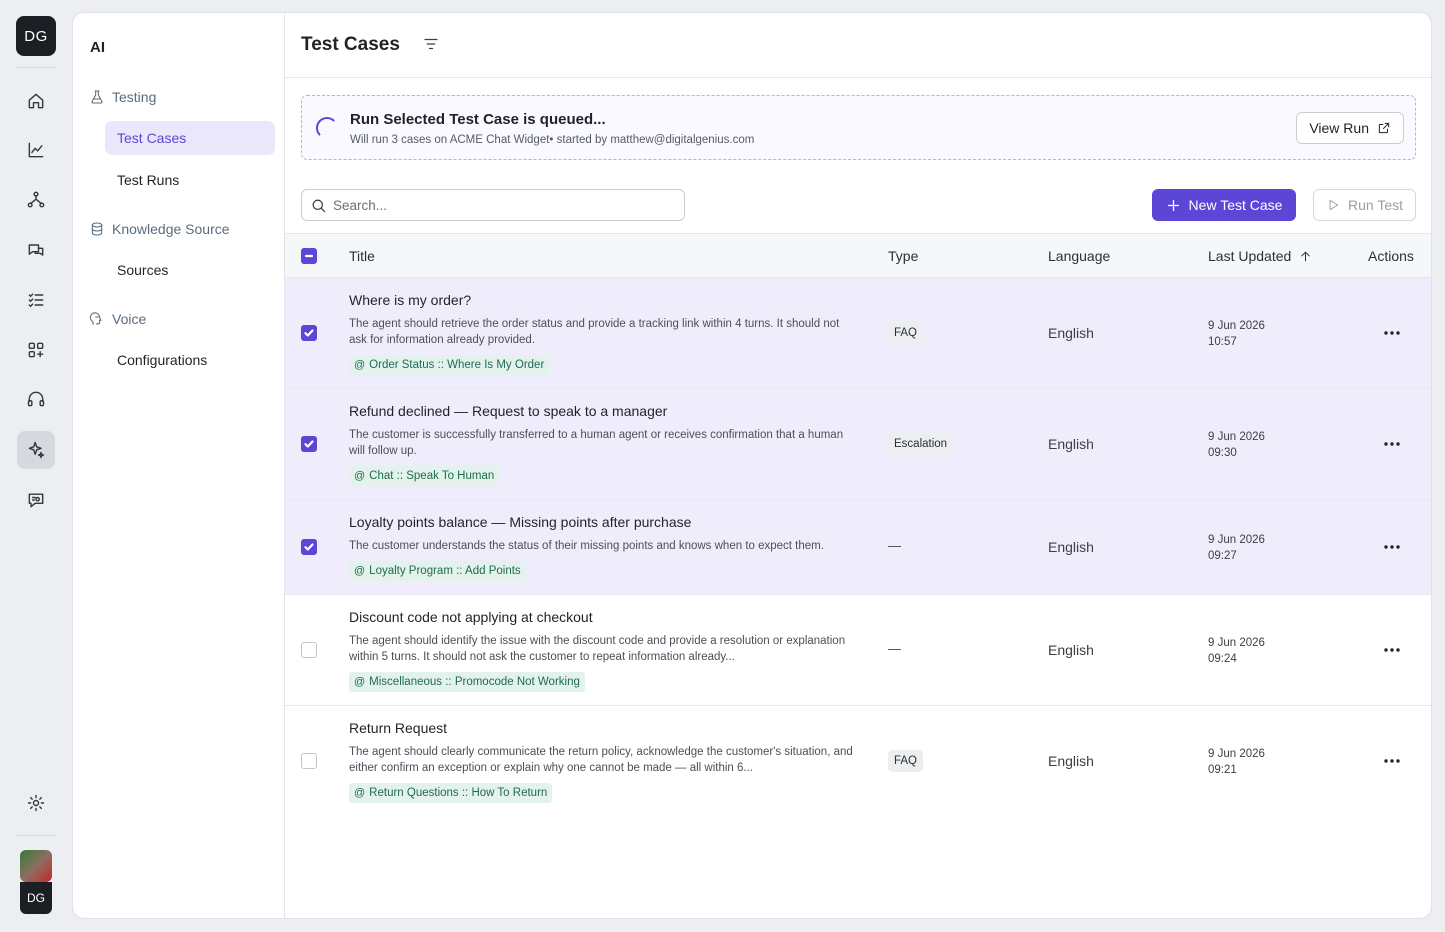 The height and width of the screenshot is (932, 1445). Describe the element at coordinates (97, 47) in the screenshot. I see `subnav-title: AI` at that location.